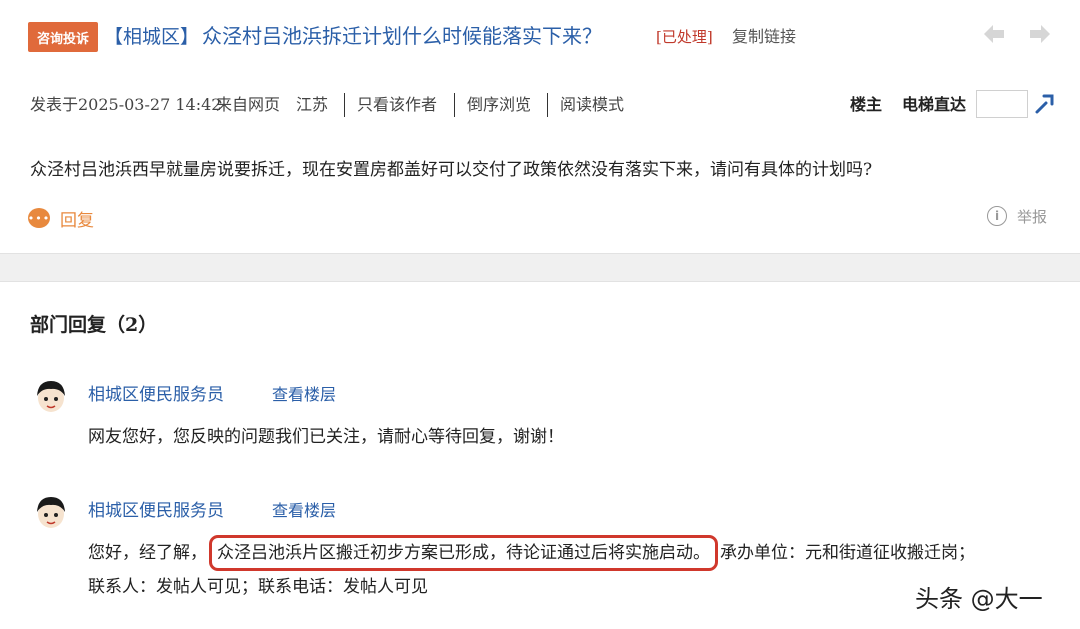 This screenshot has width=1080, height=629. I want to click on post-source: 来自网页, so click(248, 104).